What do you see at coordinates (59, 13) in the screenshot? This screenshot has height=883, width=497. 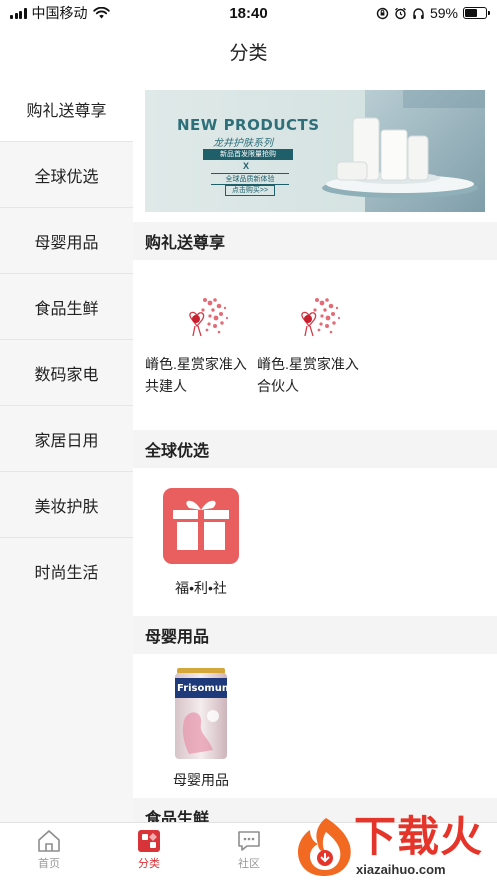 I see `carrier-label: 中国移动` at bounding box center [59, 13].